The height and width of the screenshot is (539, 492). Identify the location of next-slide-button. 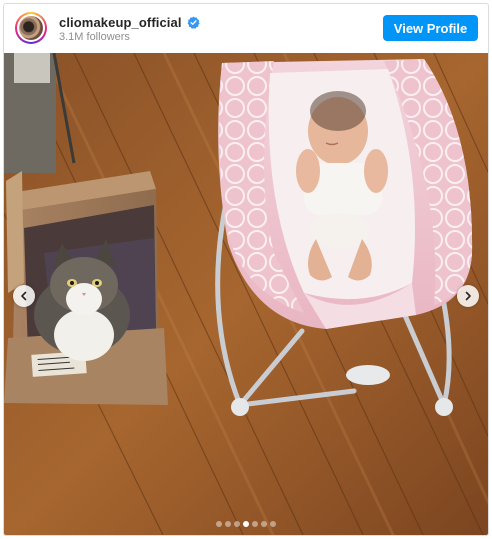
(468, 296).